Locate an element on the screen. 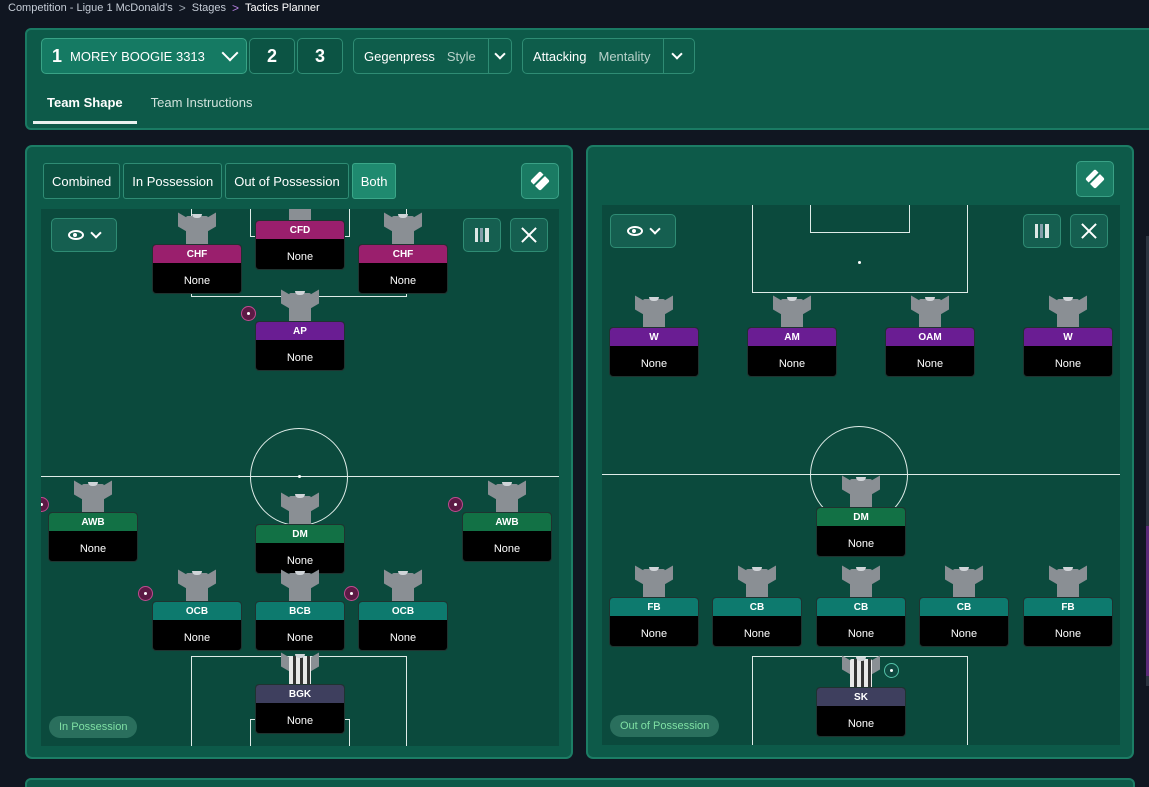 The height and width of the screenshot is (787, 1149). player-role: OAM is located at coordinates (930, 337).